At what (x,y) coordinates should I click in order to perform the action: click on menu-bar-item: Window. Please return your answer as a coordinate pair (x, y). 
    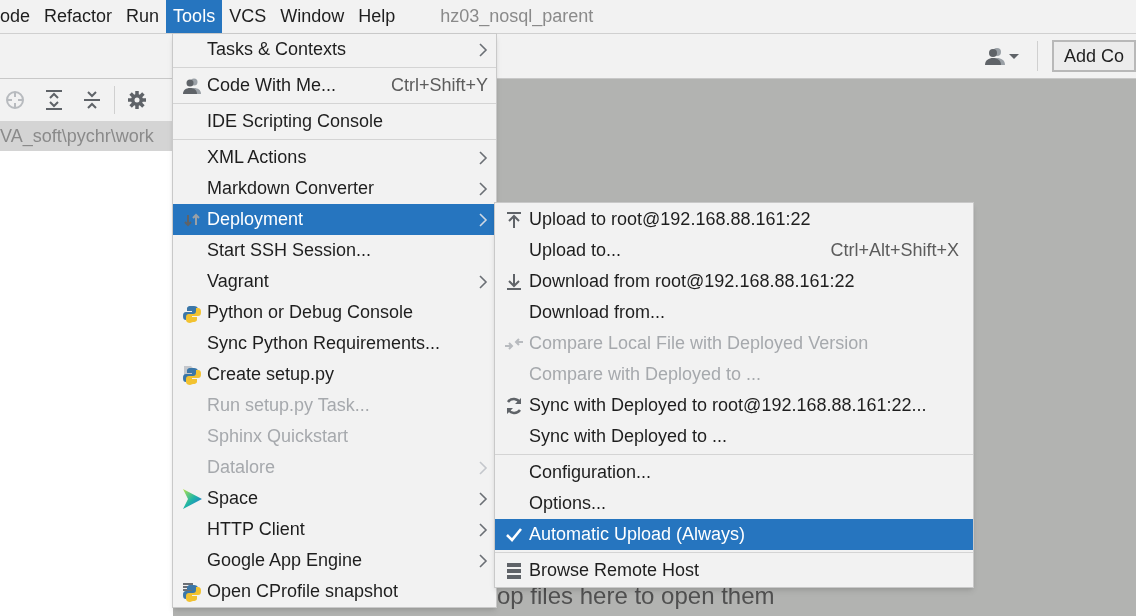
    Looking at the image, I should click on (312, 16).